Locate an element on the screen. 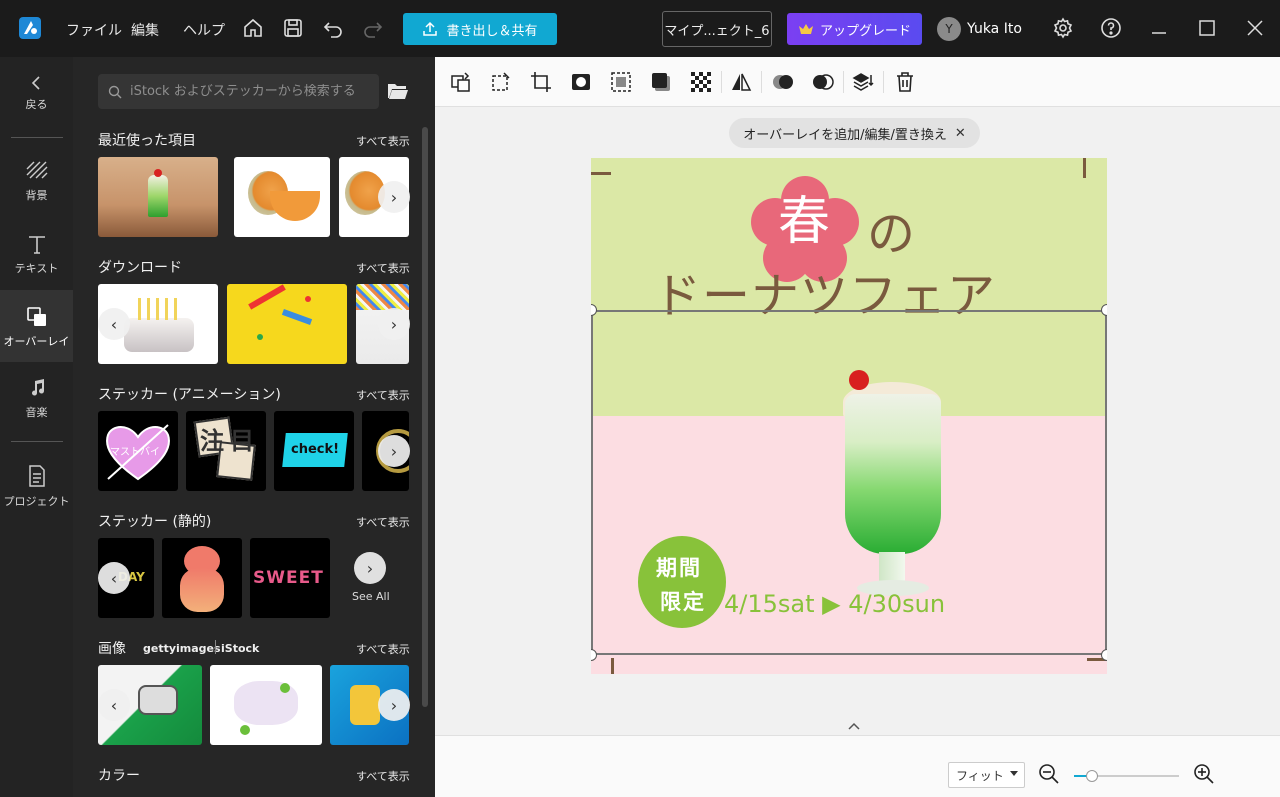  sticker-static-see-all-button: › is located at coordinates (370, 568).